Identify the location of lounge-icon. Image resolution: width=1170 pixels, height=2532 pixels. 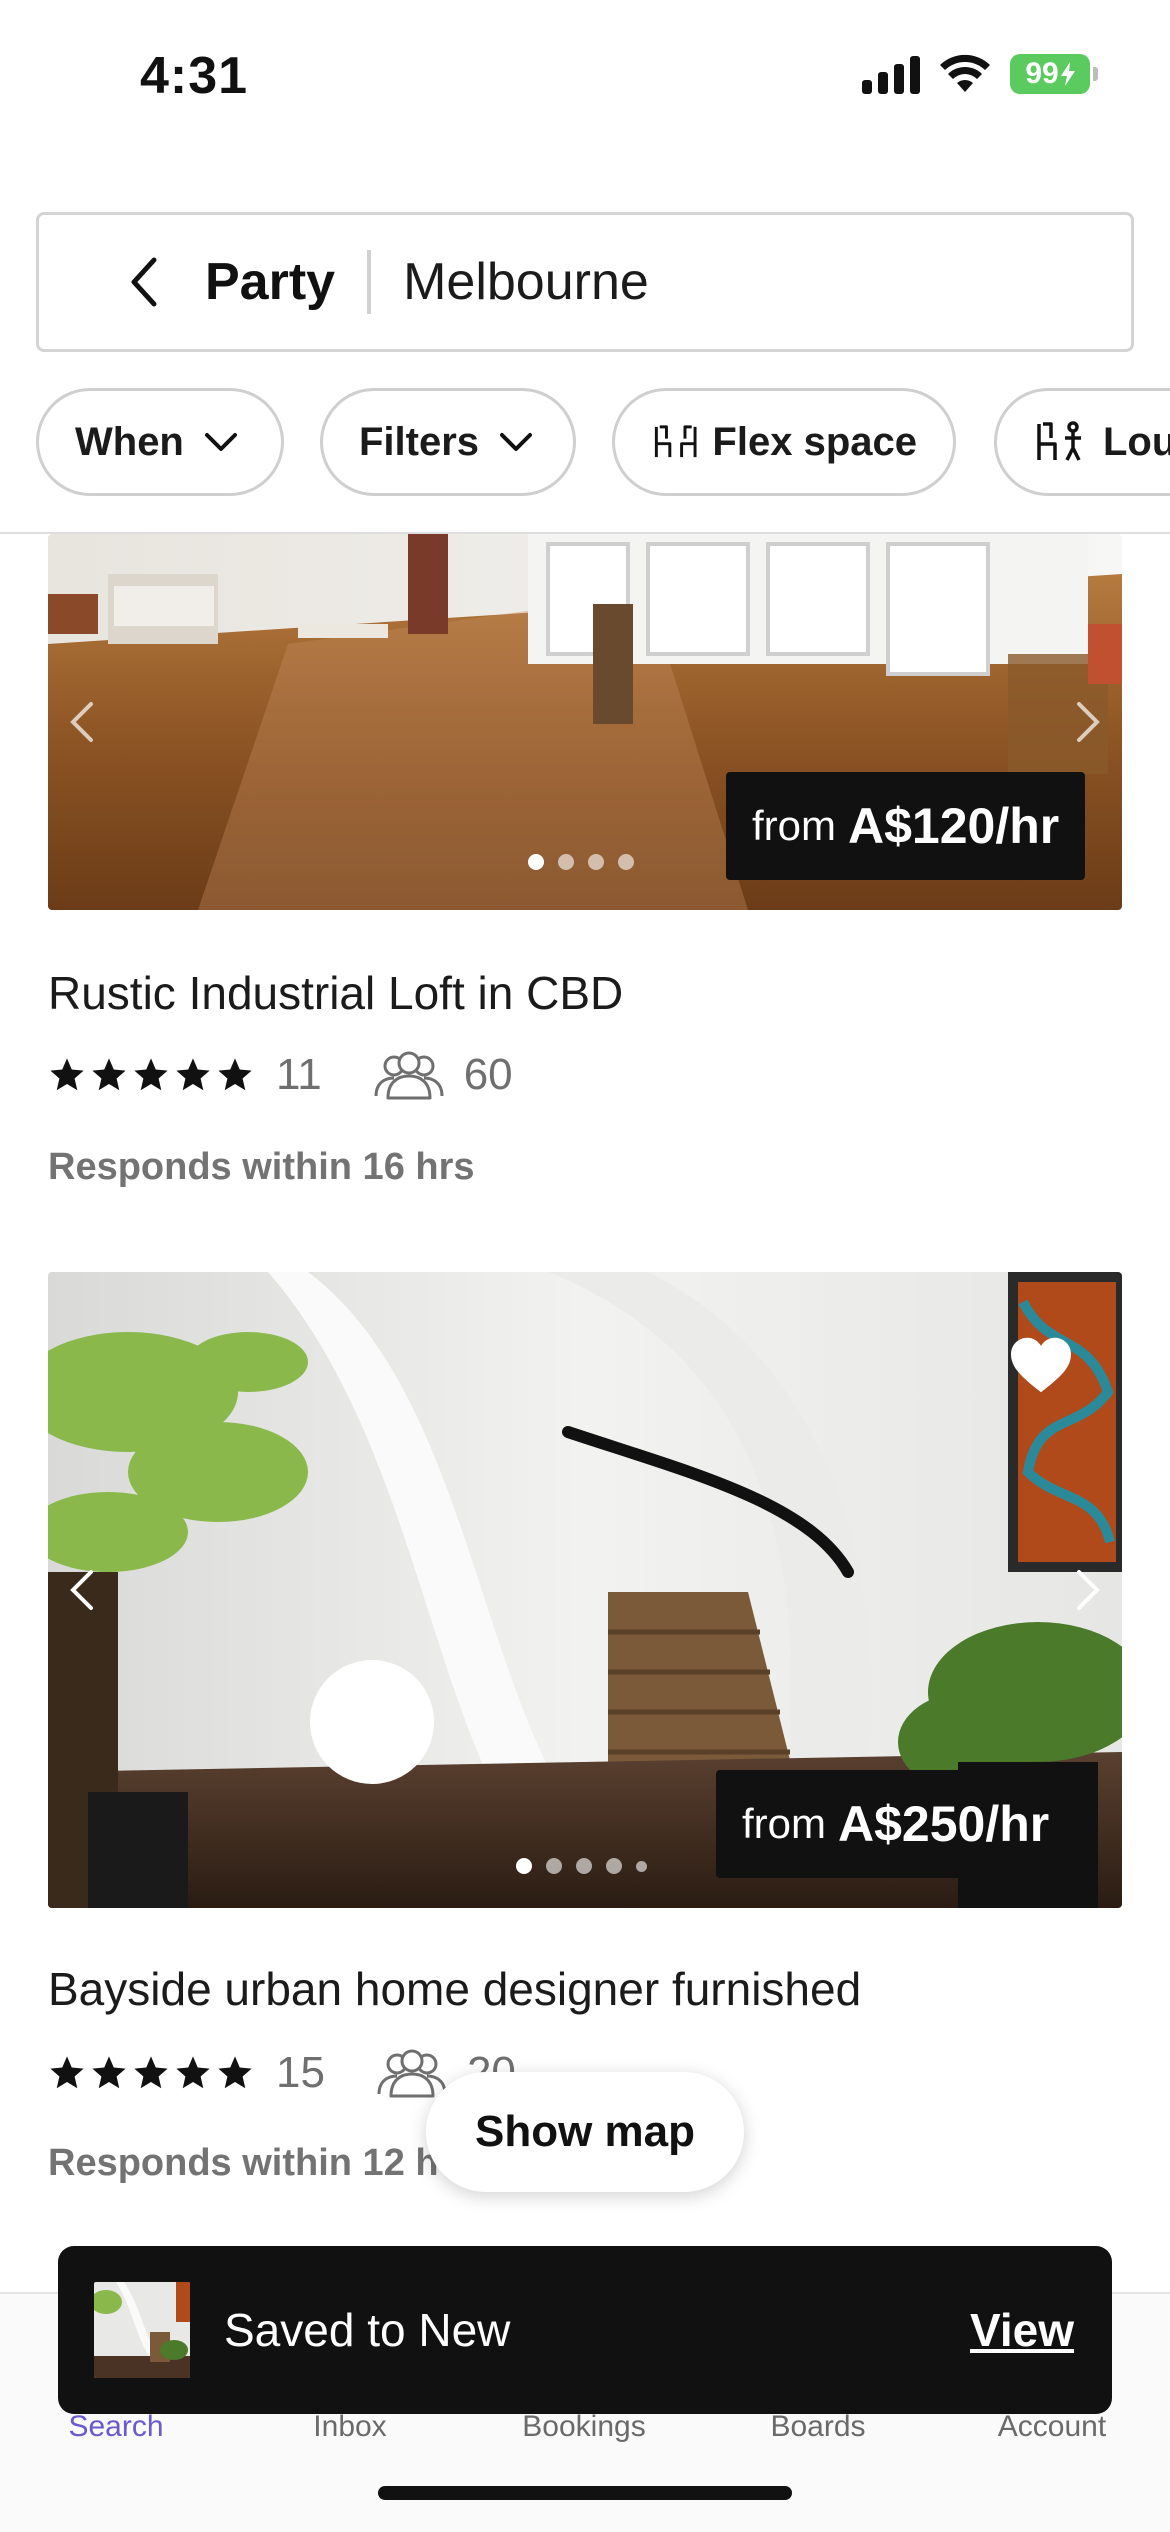
(1059, 441).